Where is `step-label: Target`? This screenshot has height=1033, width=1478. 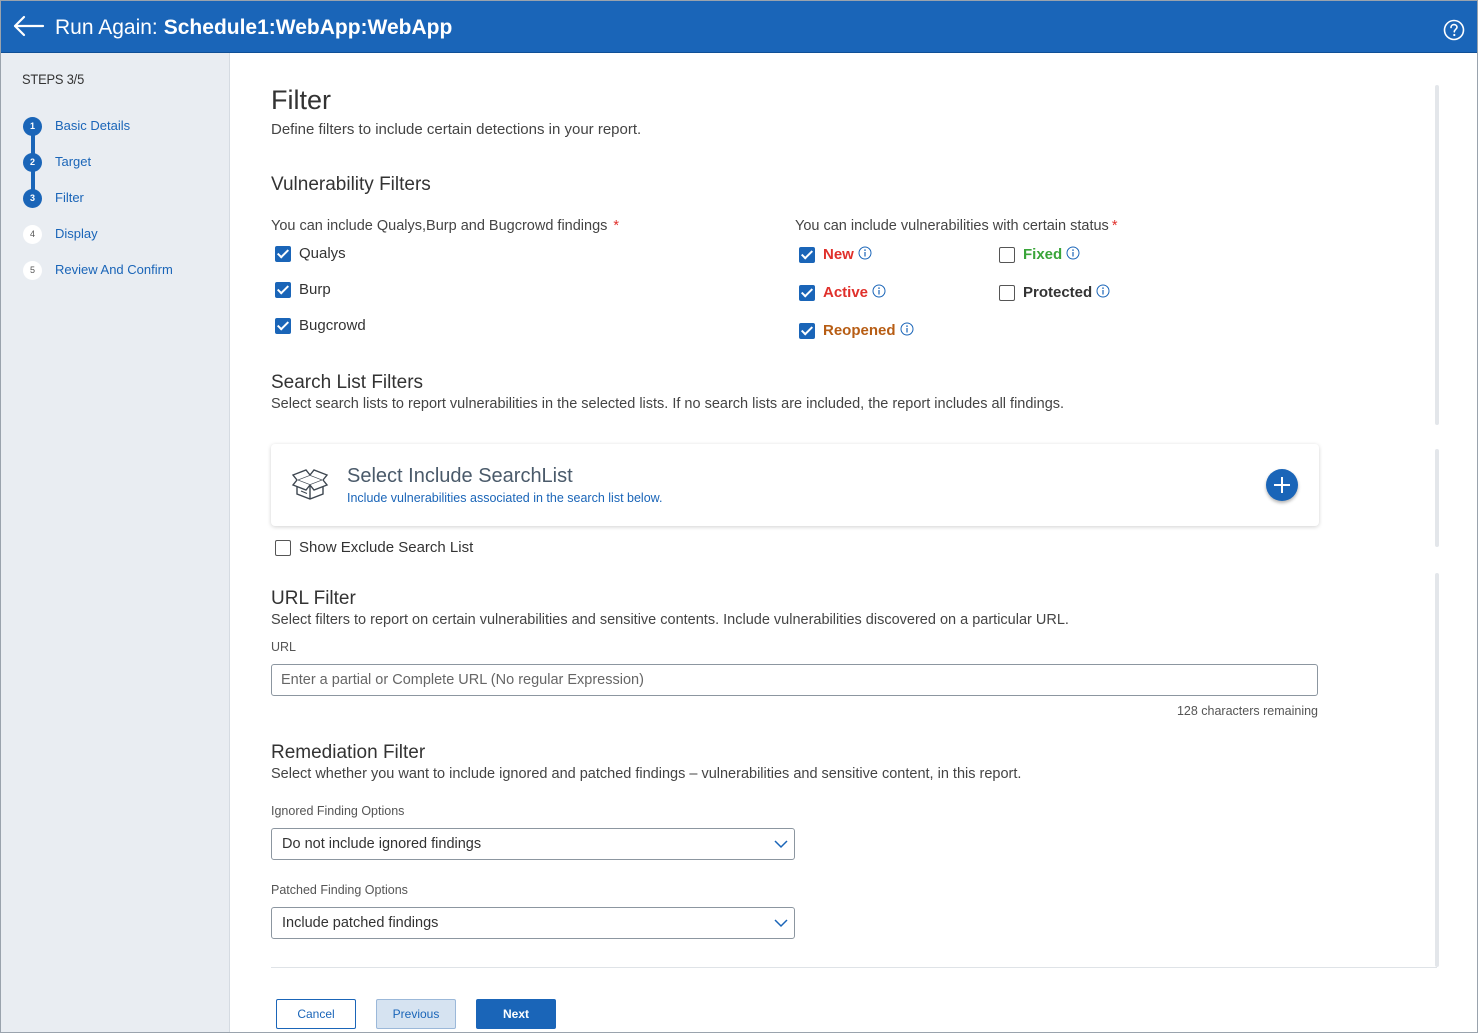
step-label: Target is located at coordinates (73, 161).